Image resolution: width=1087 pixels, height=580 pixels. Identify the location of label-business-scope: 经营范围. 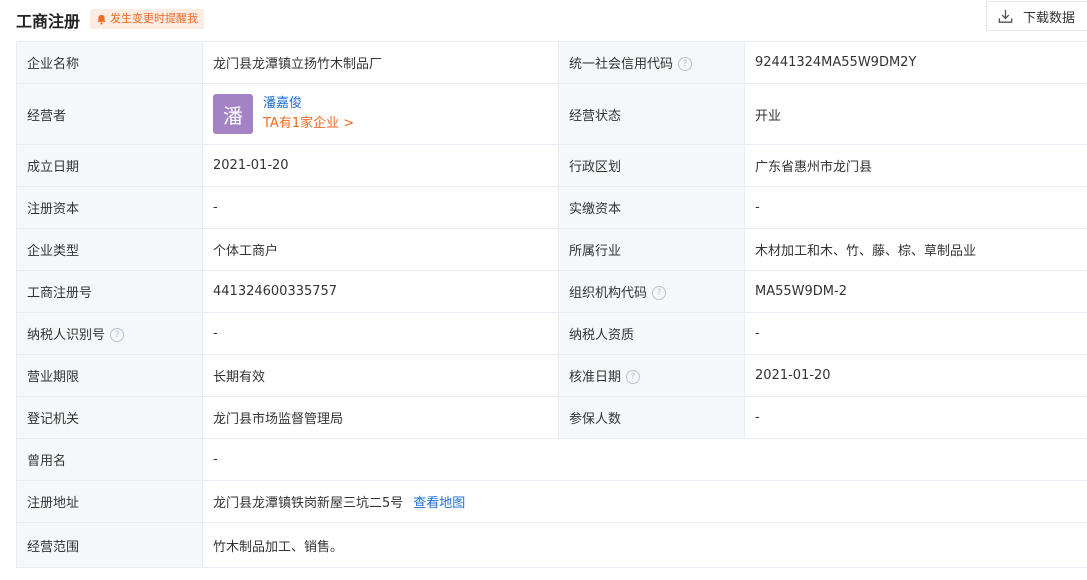
(109, 545).